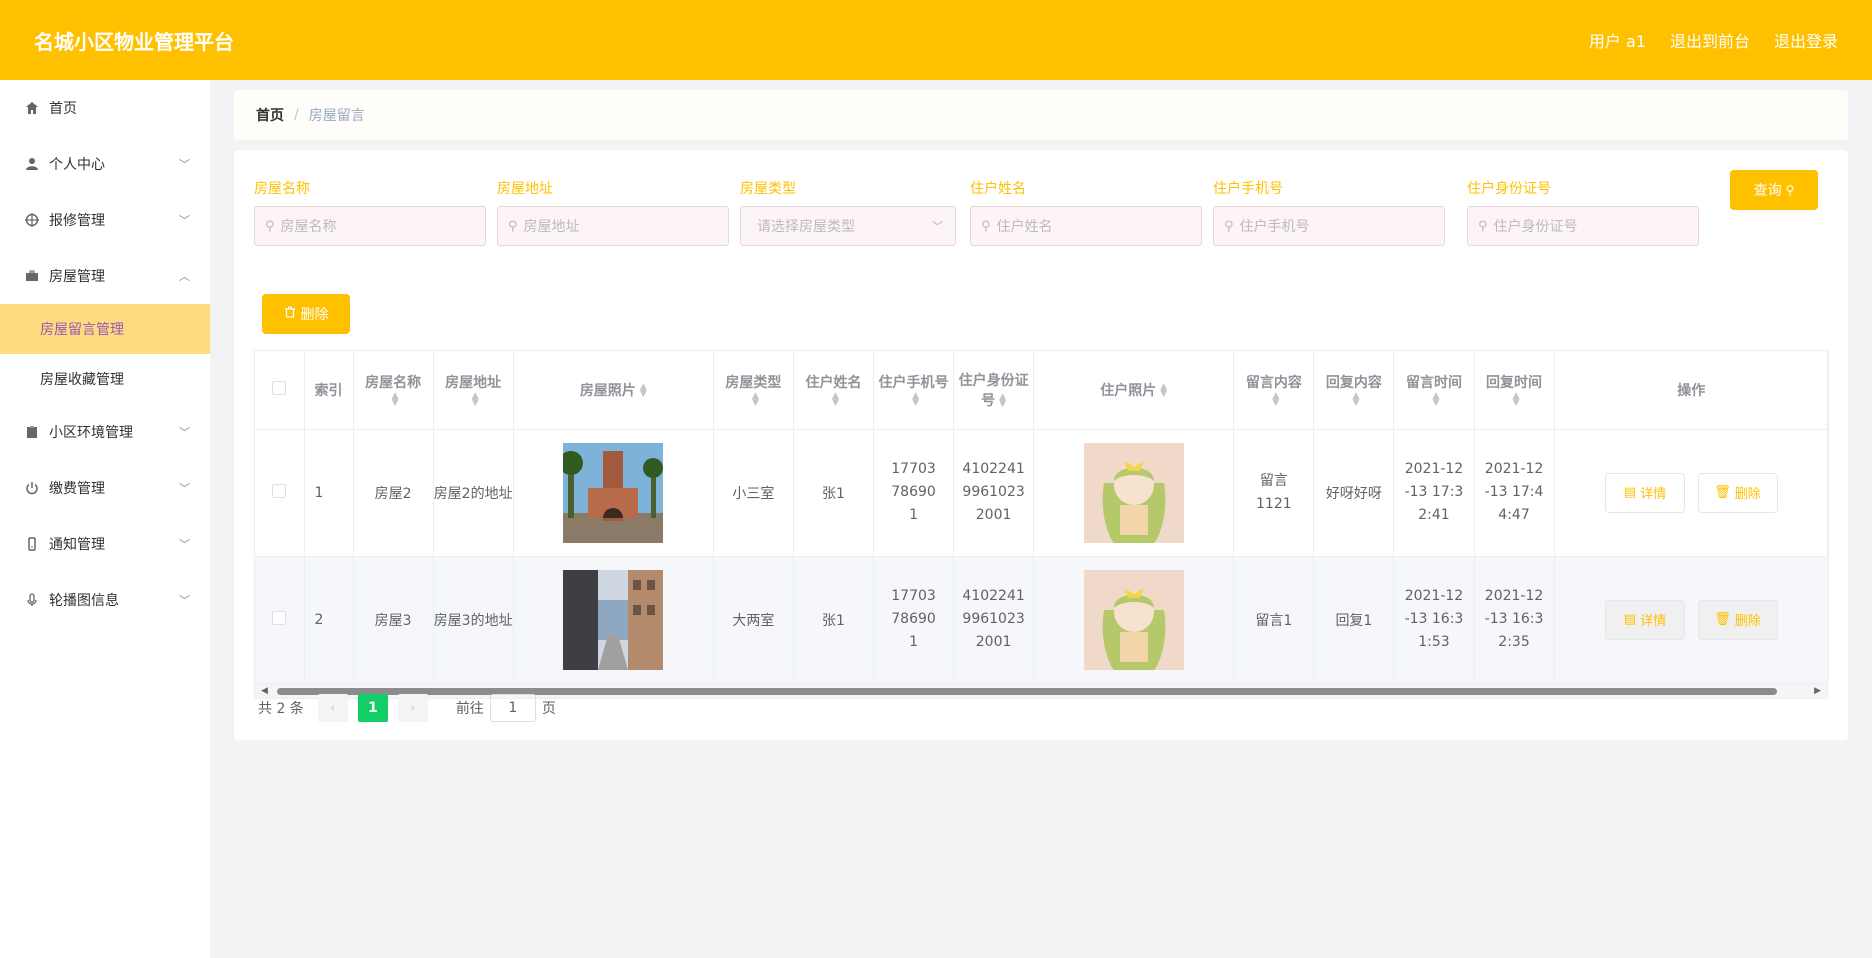 The width and height of the screenshot is (1872, 958). I want to click on goto-page-input: 1, so click(512, 708).